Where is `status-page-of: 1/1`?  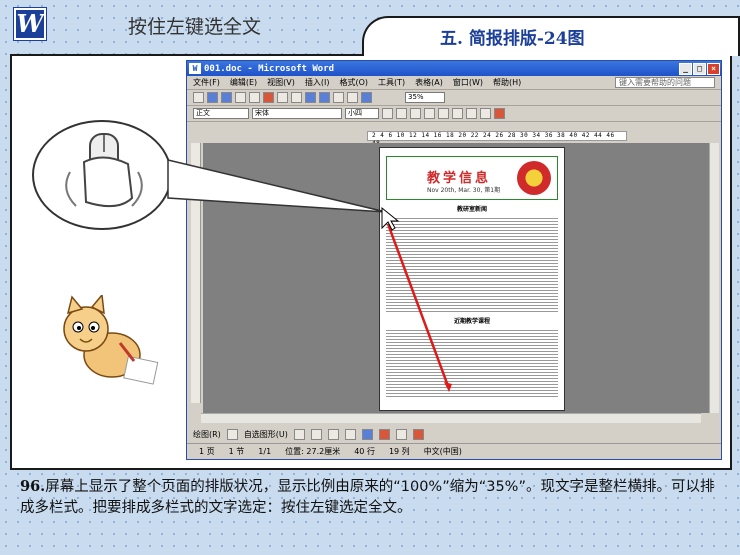 status-page-of: 1/1 is located at coordinates (265, 451).